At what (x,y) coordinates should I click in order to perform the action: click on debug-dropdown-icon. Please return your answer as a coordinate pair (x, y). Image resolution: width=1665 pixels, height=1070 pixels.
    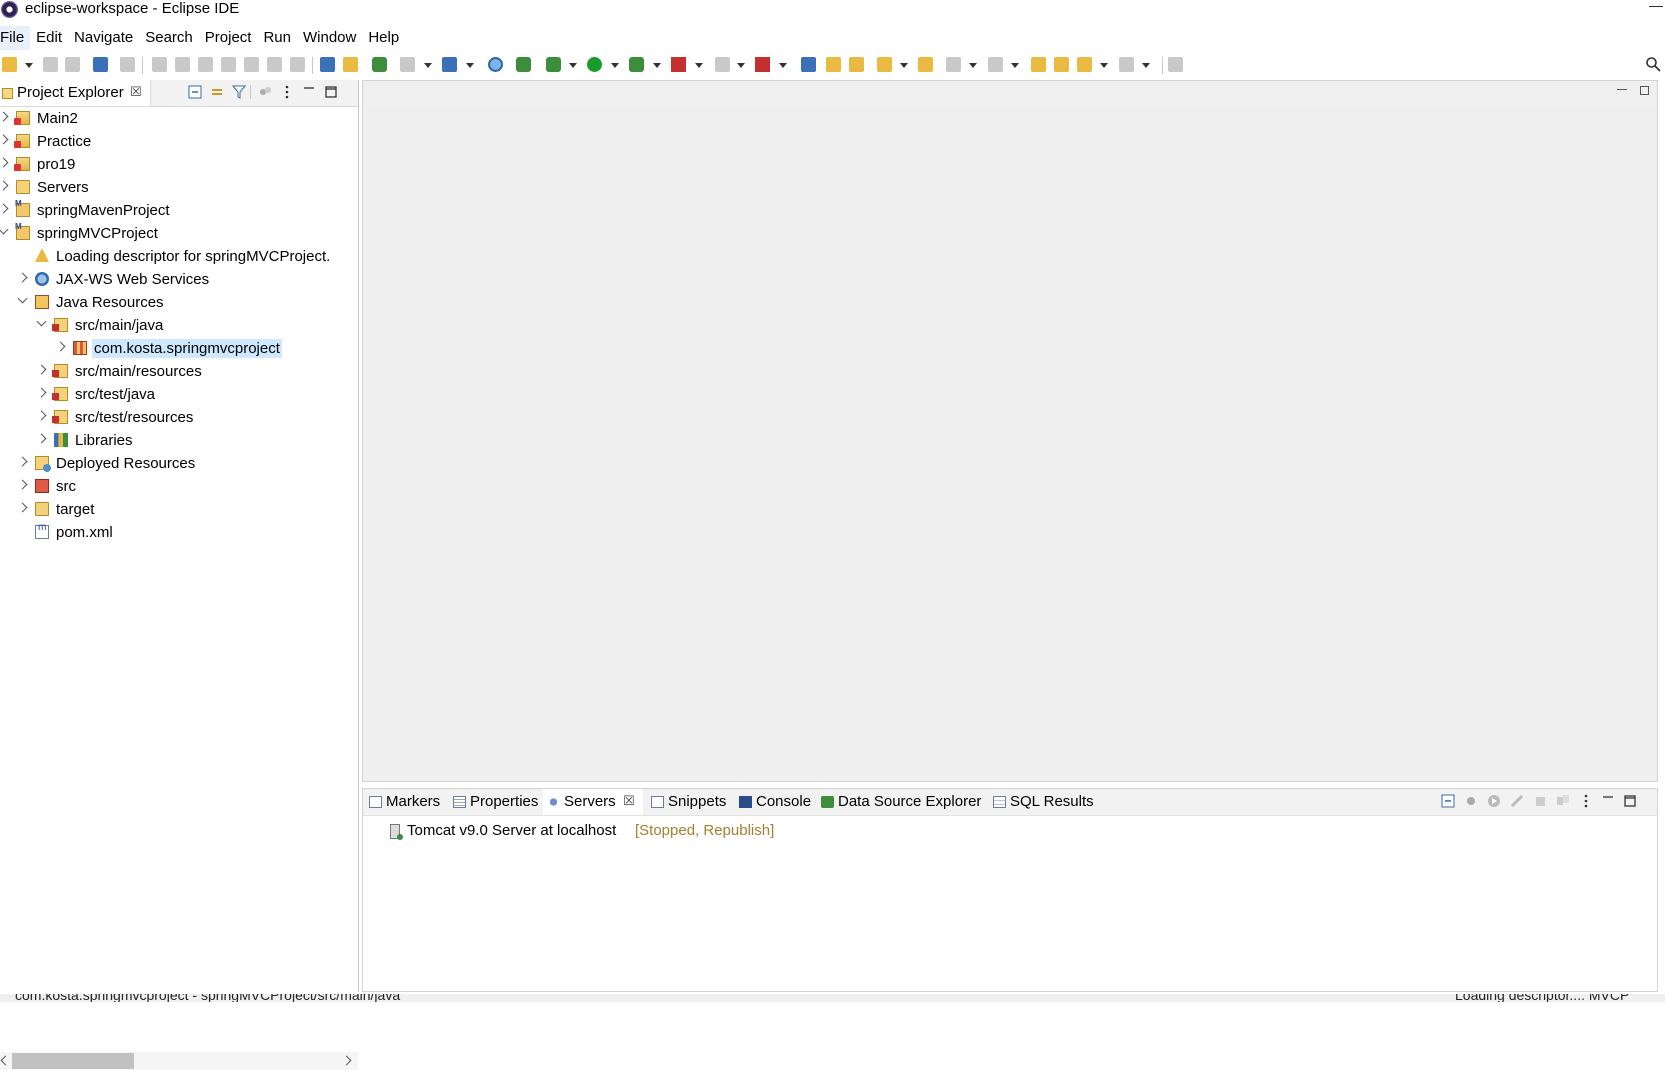
    Looking at the image, I should click on (573, 65).